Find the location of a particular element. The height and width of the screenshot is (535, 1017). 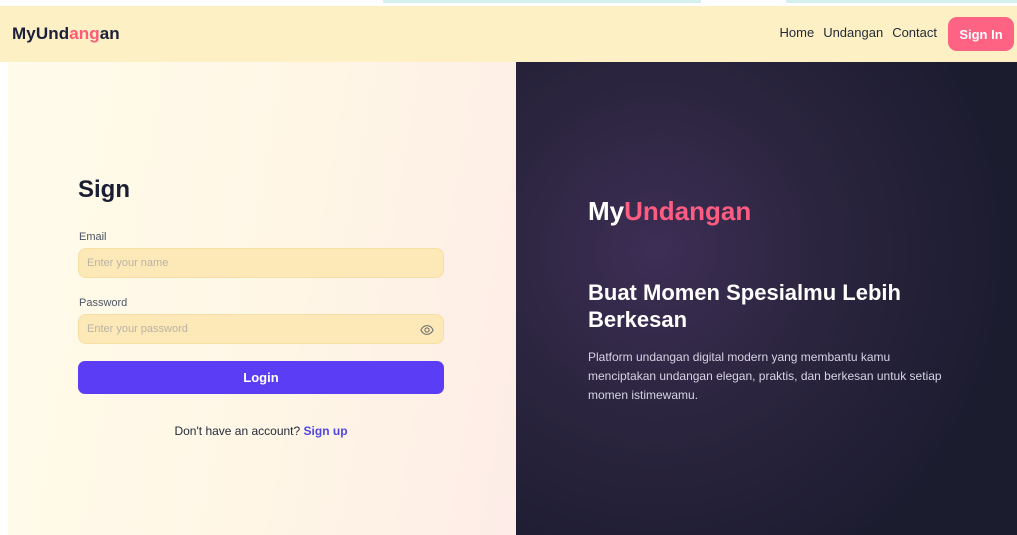

email-field-wrapper is located at coordinates (261, 263).